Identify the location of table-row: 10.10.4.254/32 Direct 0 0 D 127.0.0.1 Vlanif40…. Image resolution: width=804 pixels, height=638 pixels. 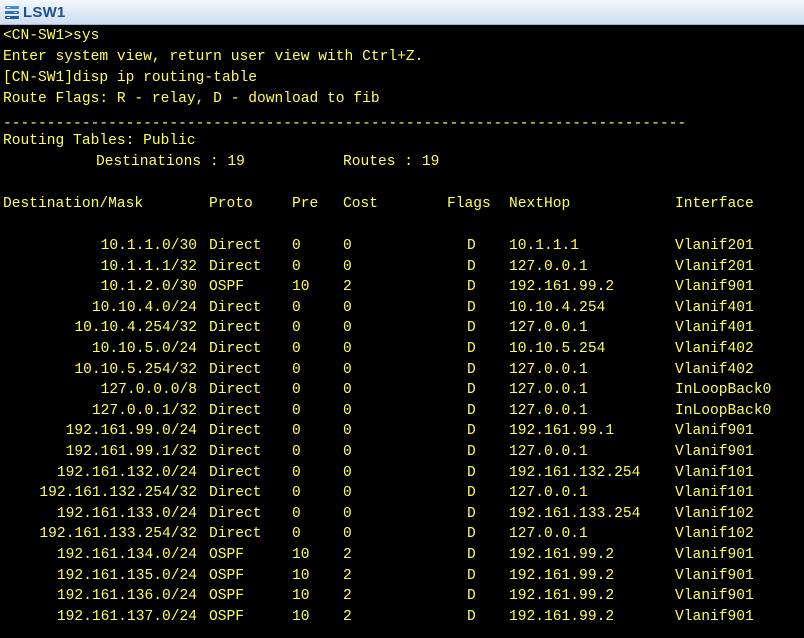
(402, 328).